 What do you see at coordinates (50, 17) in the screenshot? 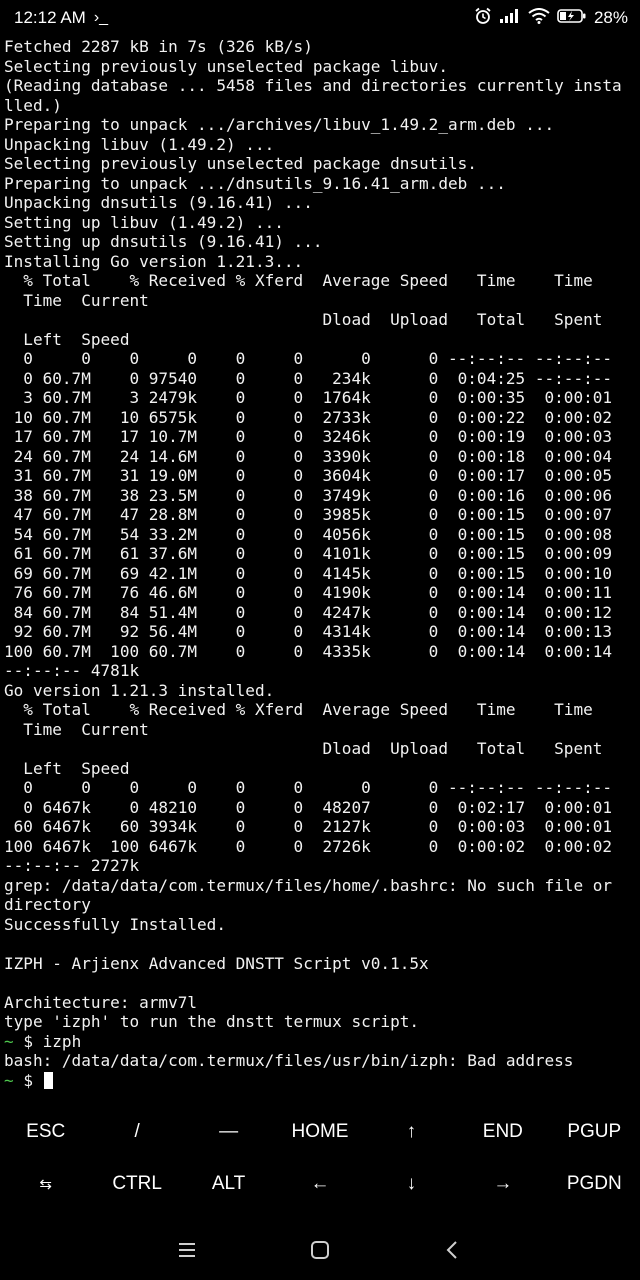
I see `status-time: 12:12 AM` at bounding box center [50, 17].